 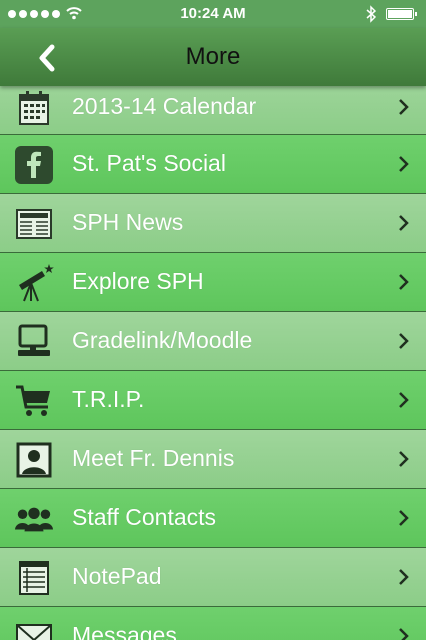 I want to click on menu-item-label: SPH News, so click(x=128, y=222).